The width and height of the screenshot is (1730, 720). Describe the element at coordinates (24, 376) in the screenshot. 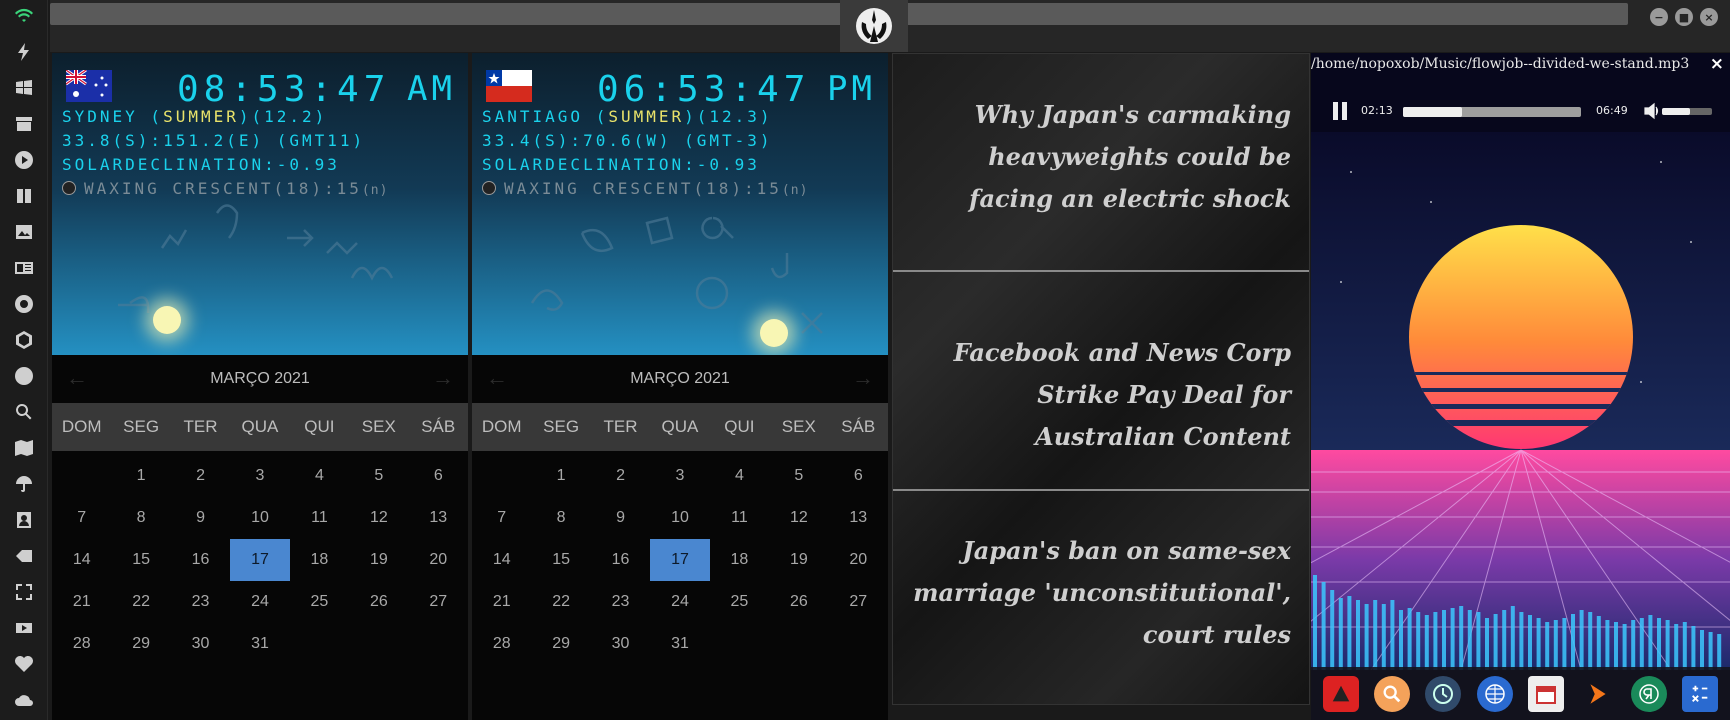

I see `globe-icon` at that location.